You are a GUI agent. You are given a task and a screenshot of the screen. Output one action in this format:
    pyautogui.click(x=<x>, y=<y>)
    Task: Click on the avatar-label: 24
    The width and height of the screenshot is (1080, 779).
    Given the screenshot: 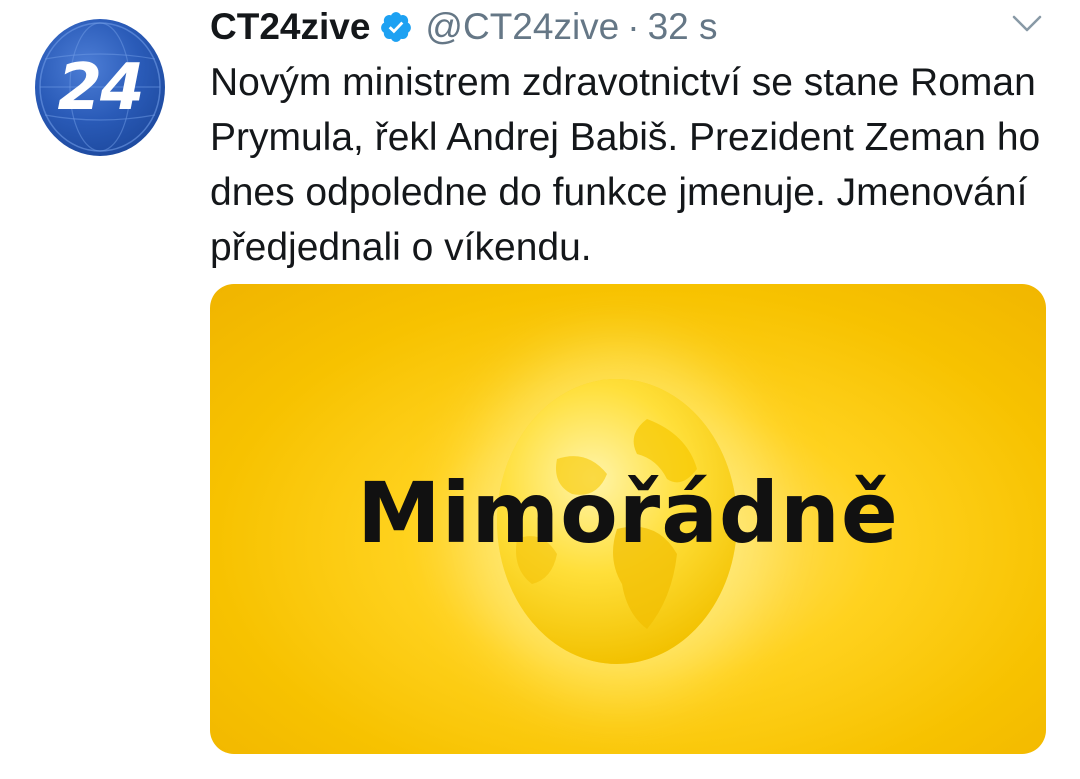 What is the action you would take?
    pyautogui.click(x=100, y=87)
    